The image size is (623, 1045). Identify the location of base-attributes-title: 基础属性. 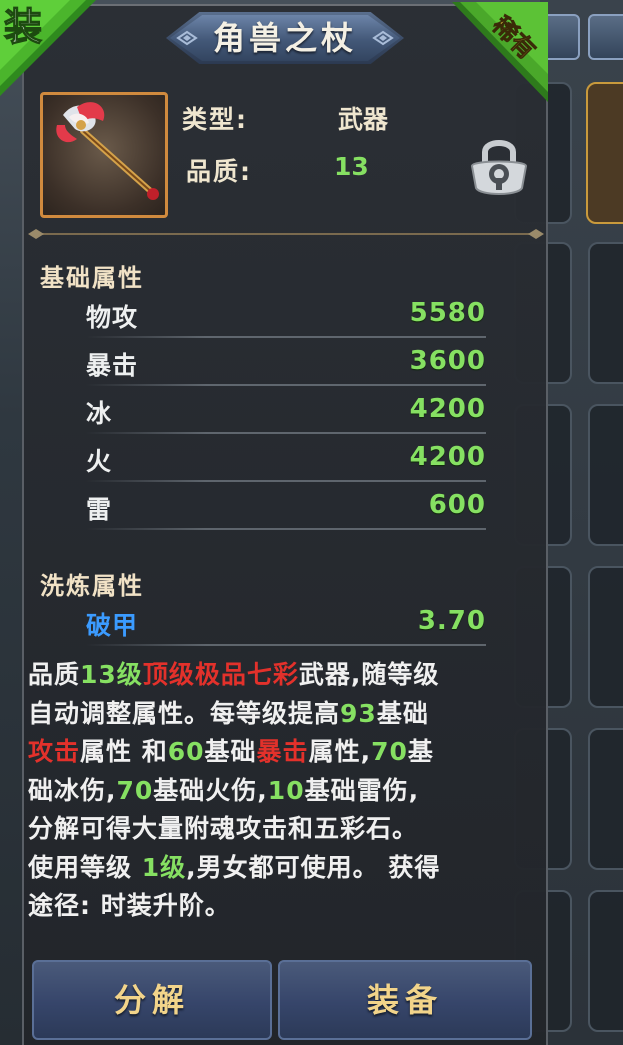
(92, 278).